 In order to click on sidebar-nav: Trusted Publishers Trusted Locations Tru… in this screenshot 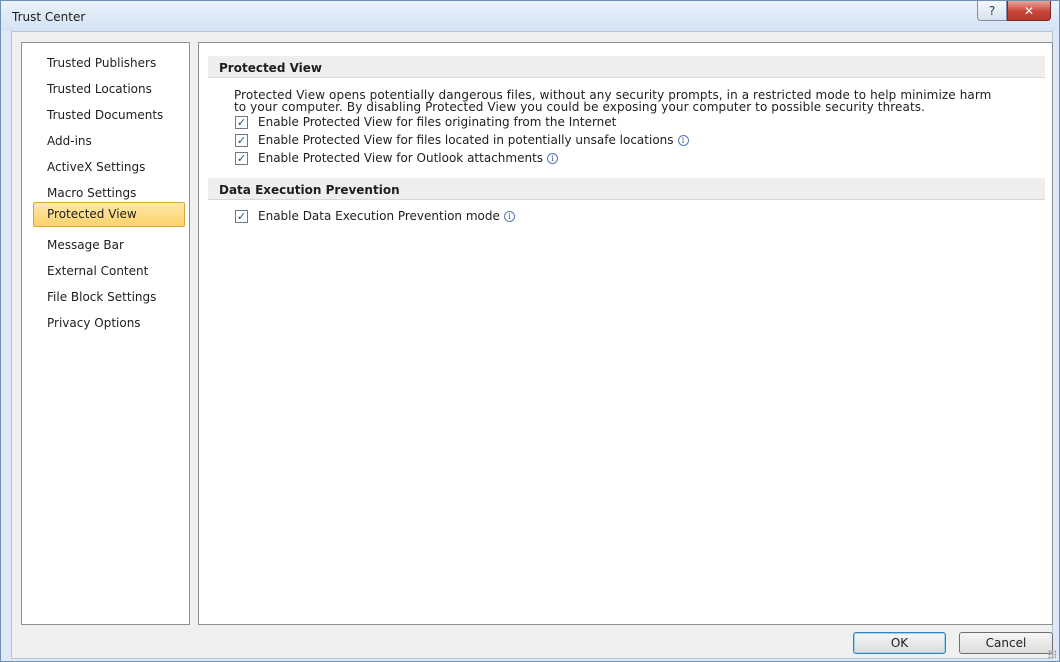, I will do `click(105, 333)`.